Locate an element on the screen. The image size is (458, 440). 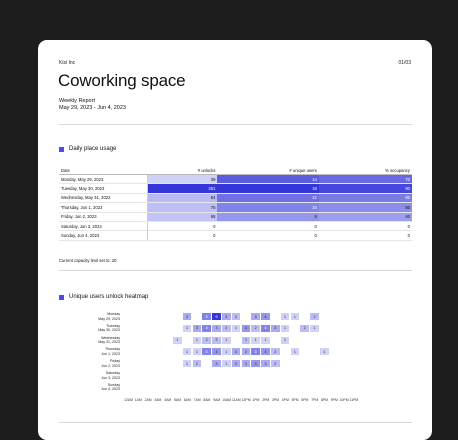
unlocks-cell: 39 is located at coordinates (182, 179).